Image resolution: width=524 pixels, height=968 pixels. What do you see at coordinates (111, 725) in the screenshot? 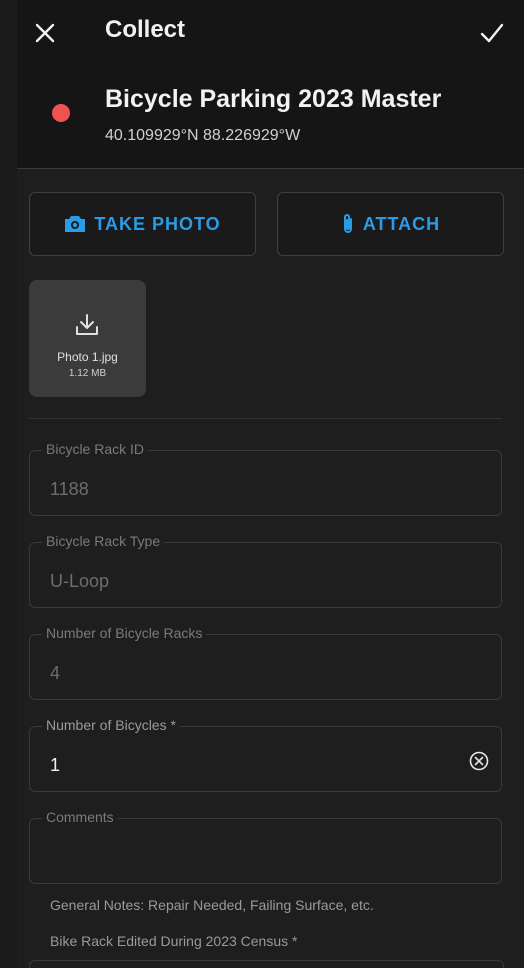
I see `field-label: Number of Bicycles *` at bounding box center [111, 725].